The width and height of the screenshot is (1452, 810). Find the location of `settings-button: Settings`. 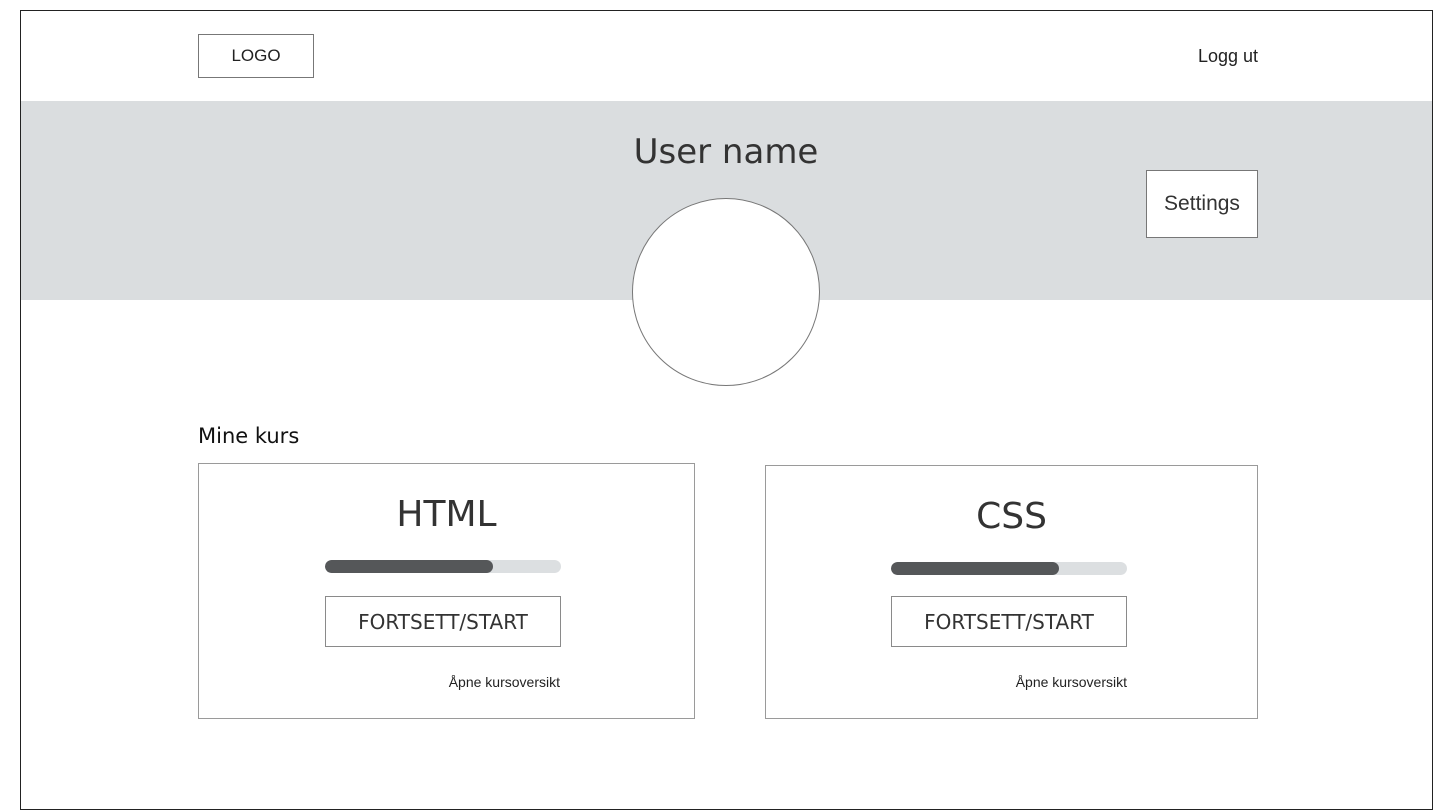

settings-button: Settings is located at coordinates (1202, 204).